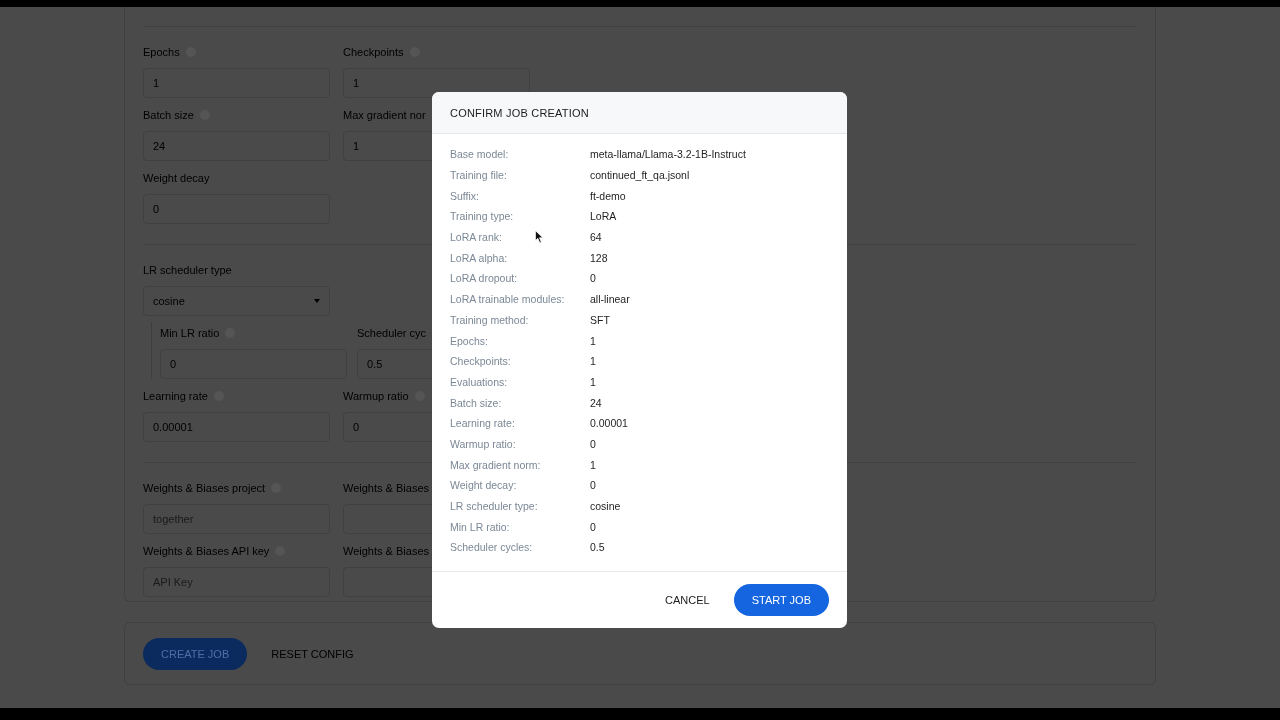  I want to click on detail-value: continued_ft_qa.jsonl, so click(640, 175).